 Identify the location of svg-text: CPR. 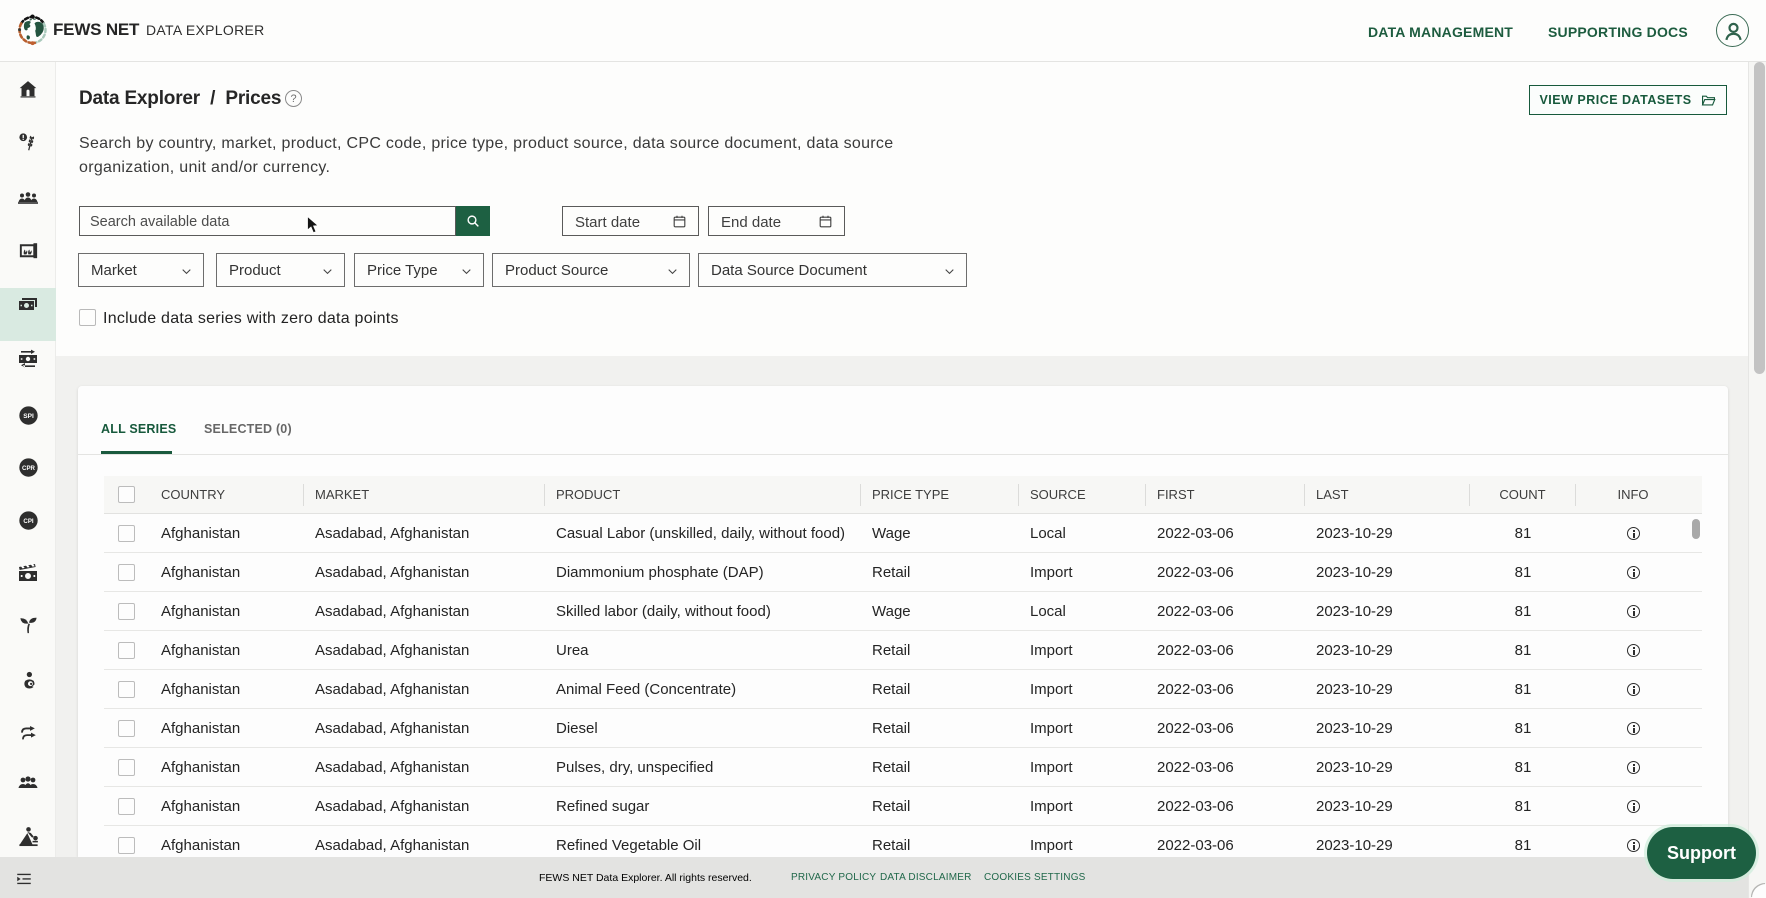
(28, 468).